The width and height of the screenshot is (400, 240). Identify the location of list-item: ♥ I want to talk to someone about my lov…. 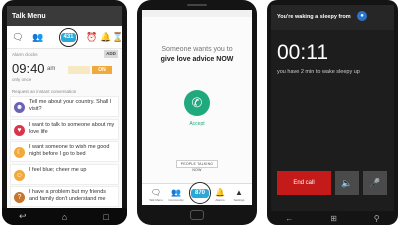
(64, 129).